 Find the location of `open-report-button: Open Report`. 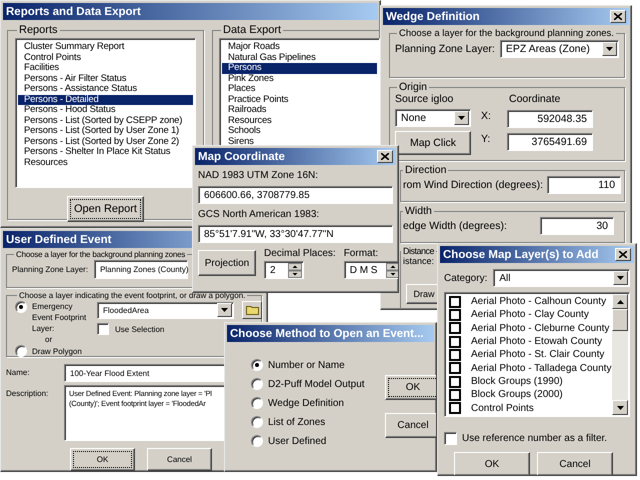

open-report-button: Open Report is located at coordinates (105, 209).